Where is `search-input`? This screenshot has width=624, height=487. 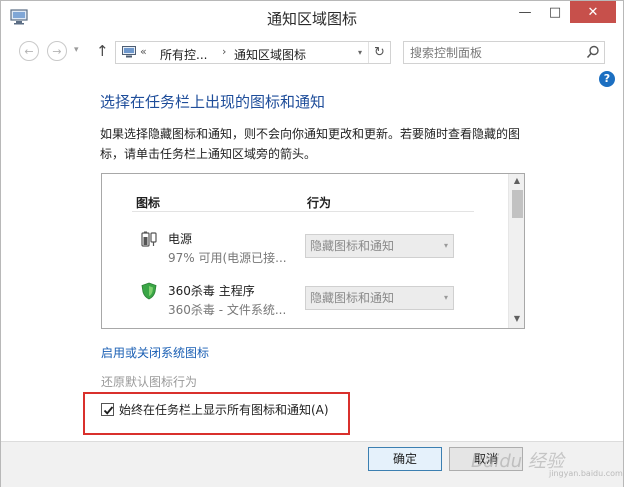
search-input is located at coordinates (495, 52).